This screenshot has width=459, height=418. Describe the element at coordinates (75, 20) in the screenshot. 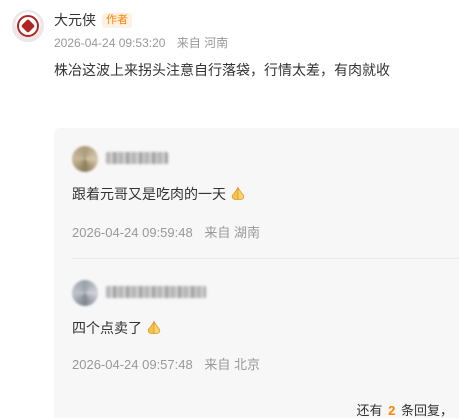

I see `author-name: 大元侠` at that location.